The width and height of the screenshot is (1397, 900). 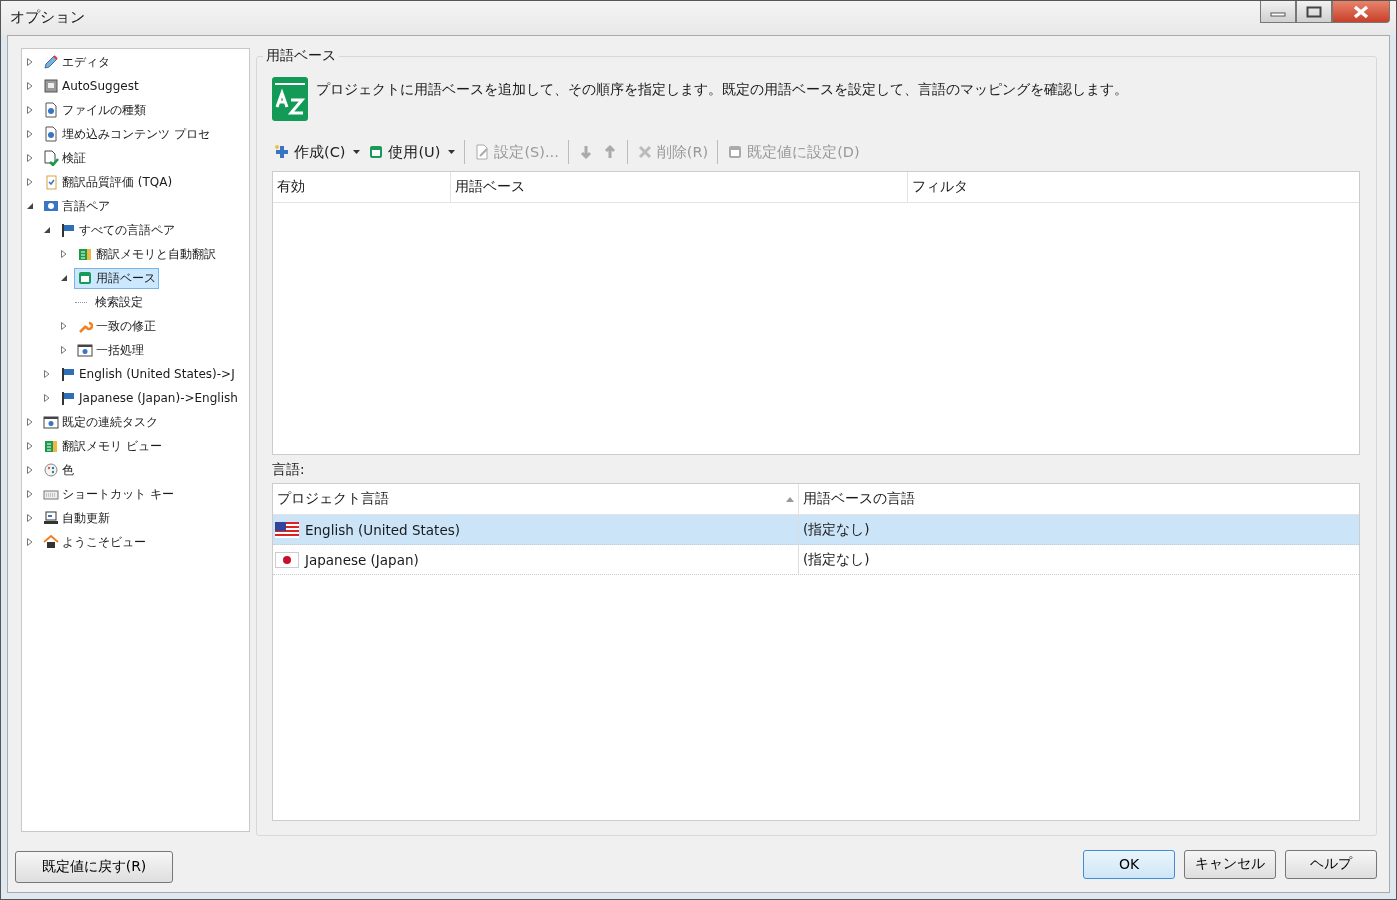 I want to click on circle-flag-icon, so click(x=287, y=559).